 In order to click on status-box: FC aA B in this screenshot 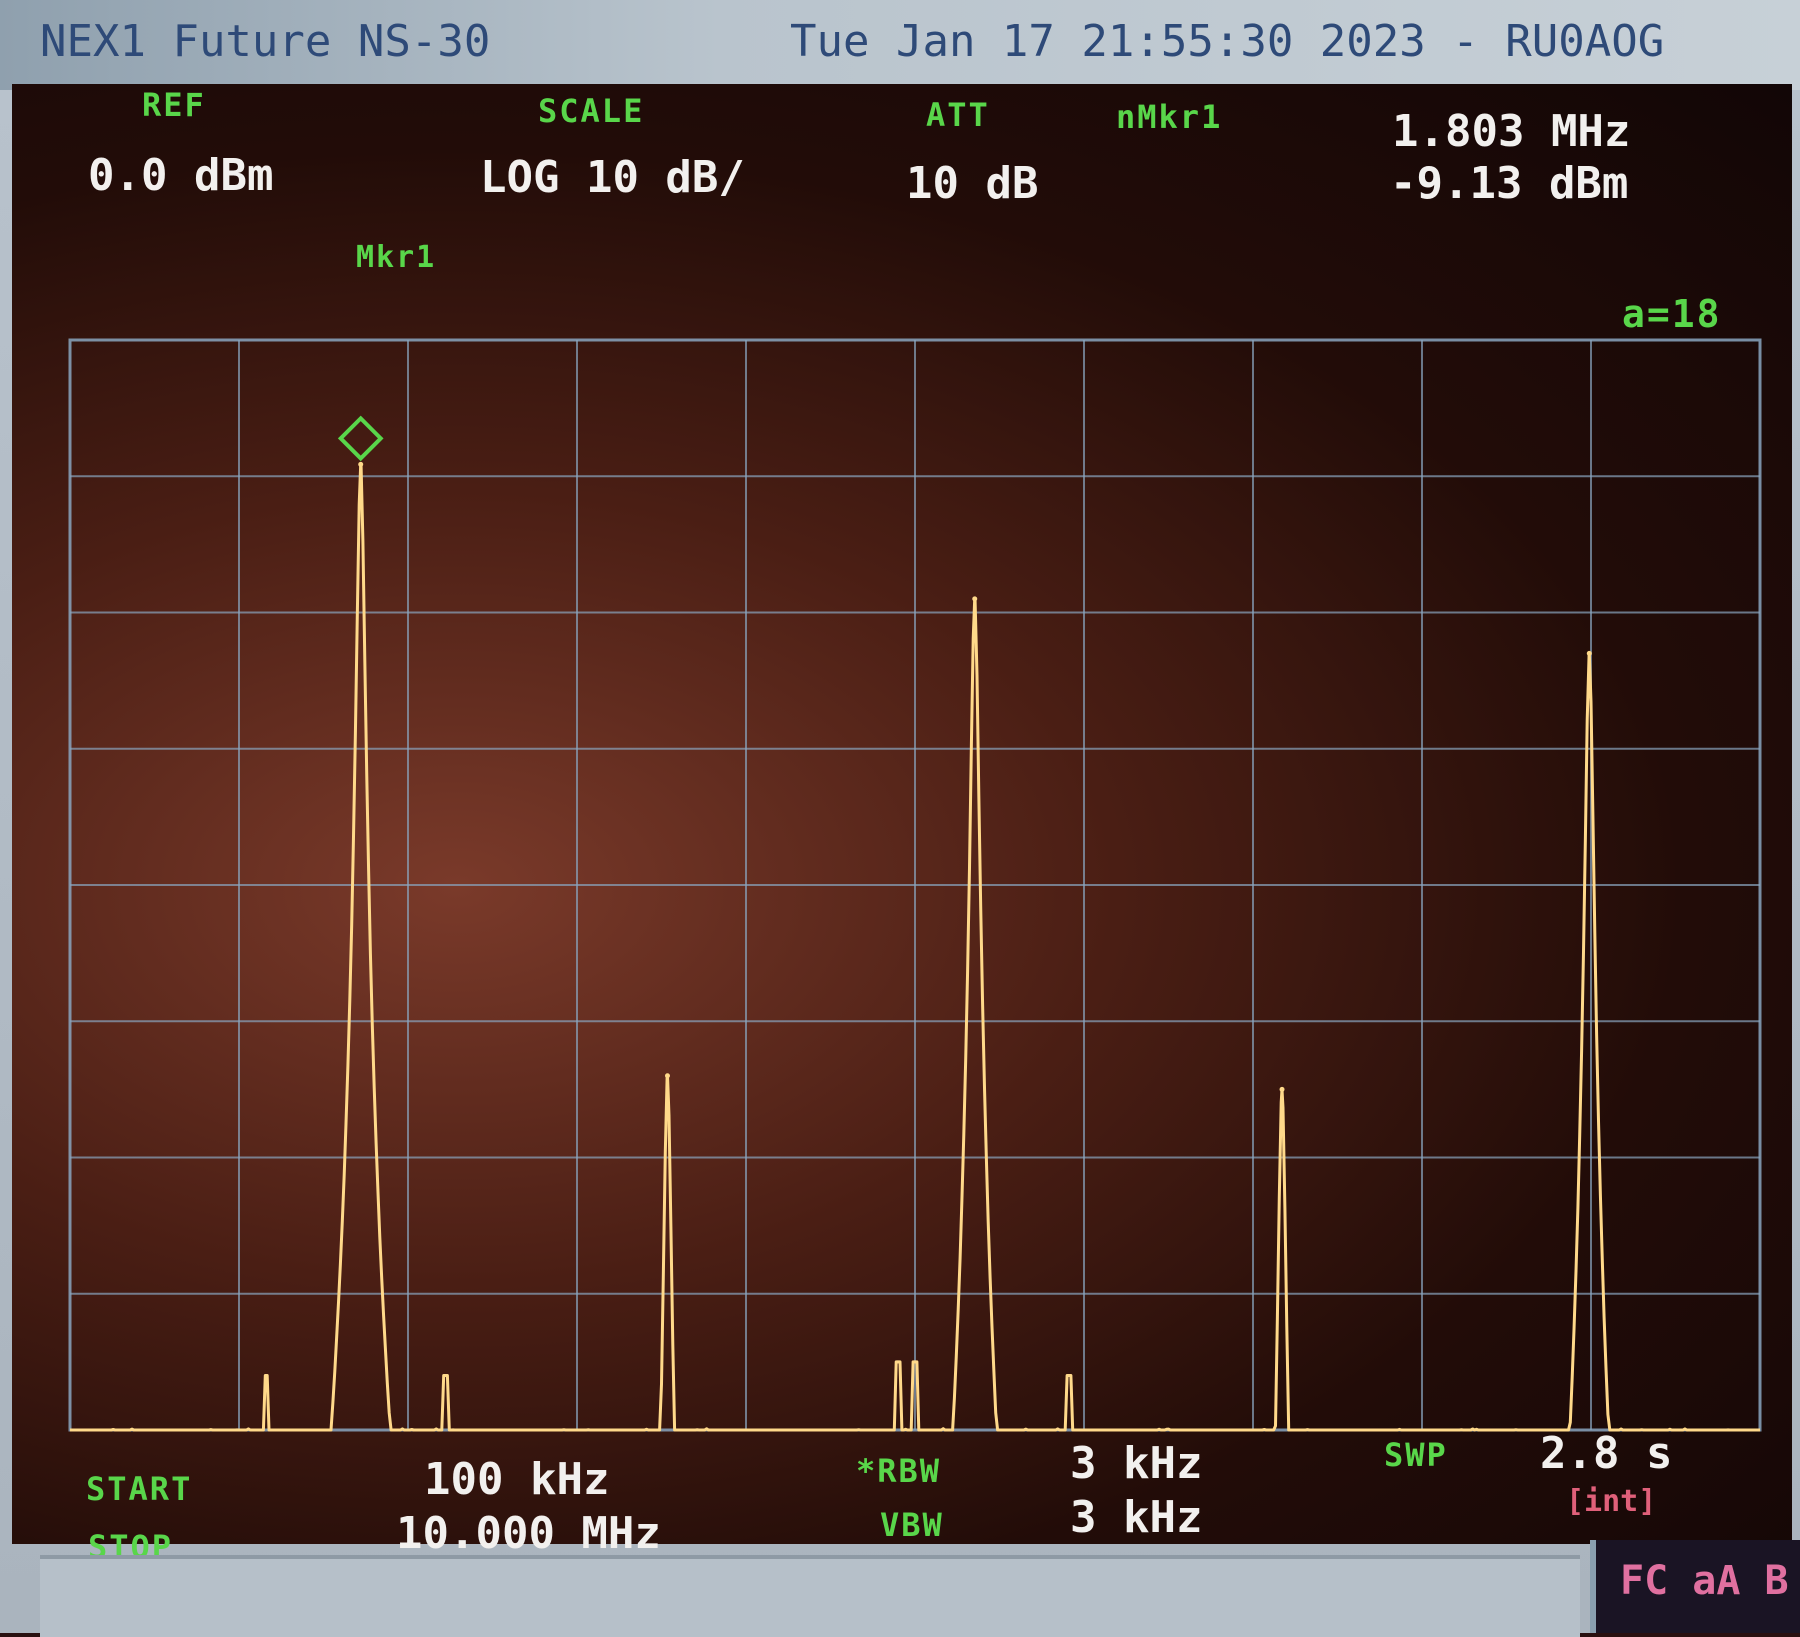, I will do `click(1695, 1586)`.